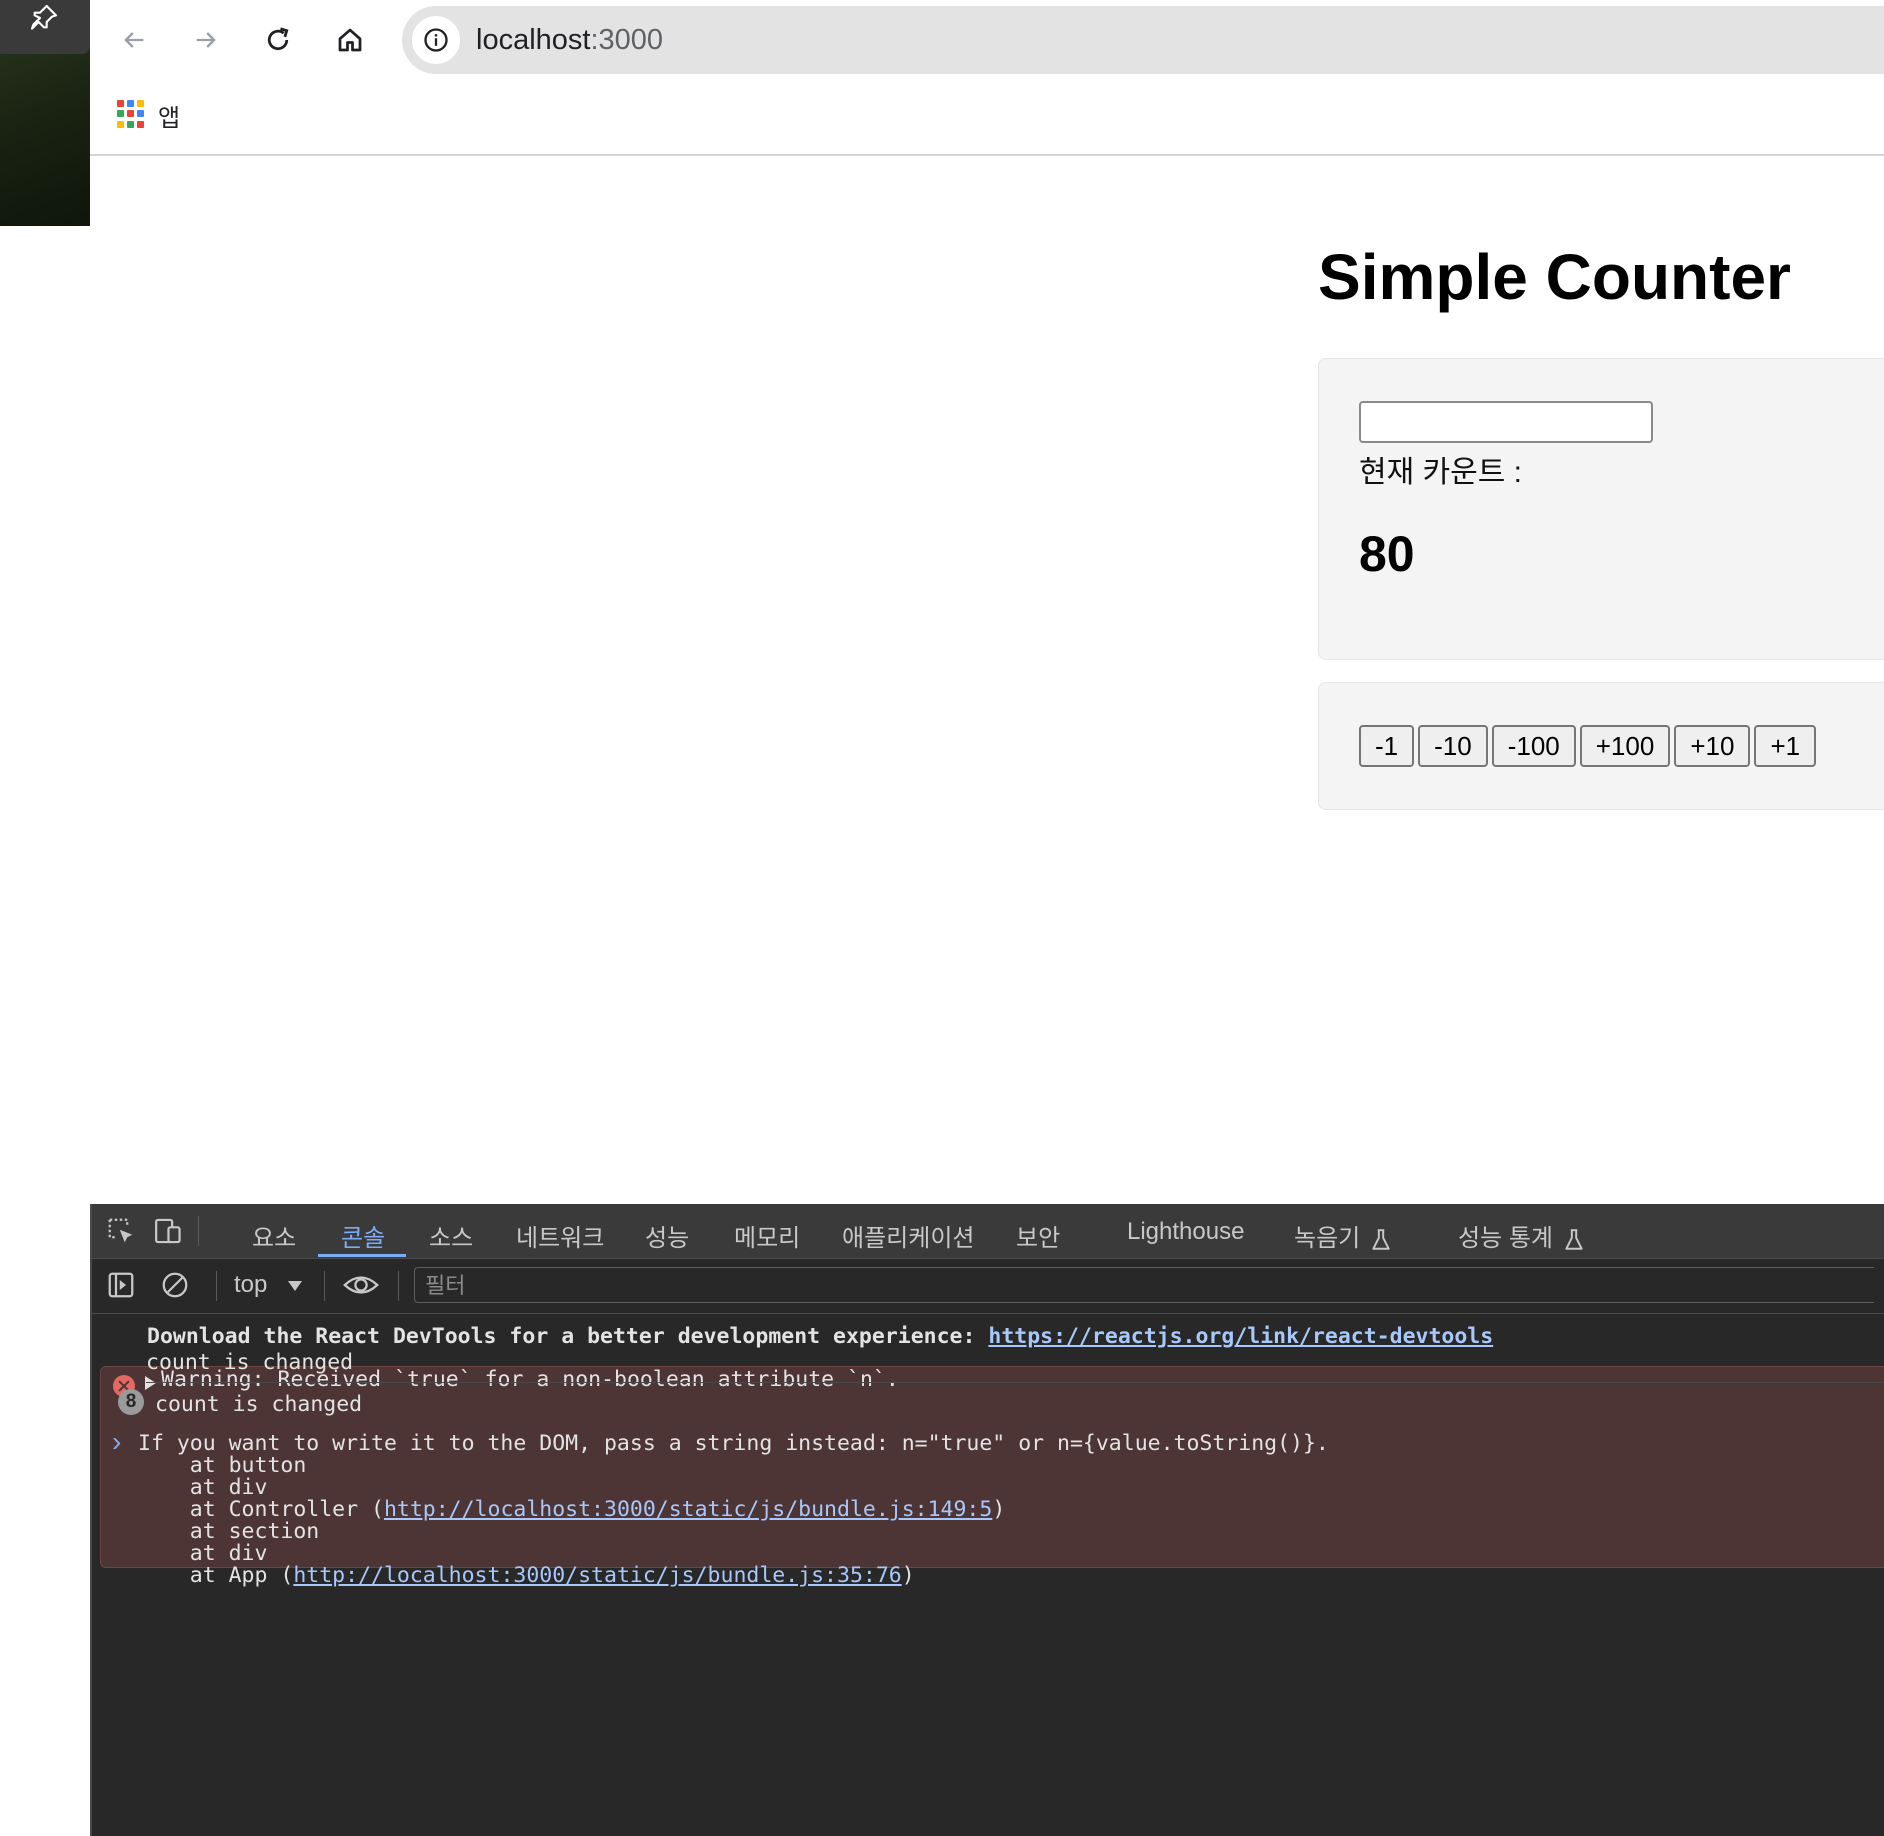 The height and width of the screenshot is (1836, 1884). Describe the element at coordinates (1240, 1336) in the screenshot. I see `react-devtools-link: https://reactjs.org/link/react-devtools` at that location.